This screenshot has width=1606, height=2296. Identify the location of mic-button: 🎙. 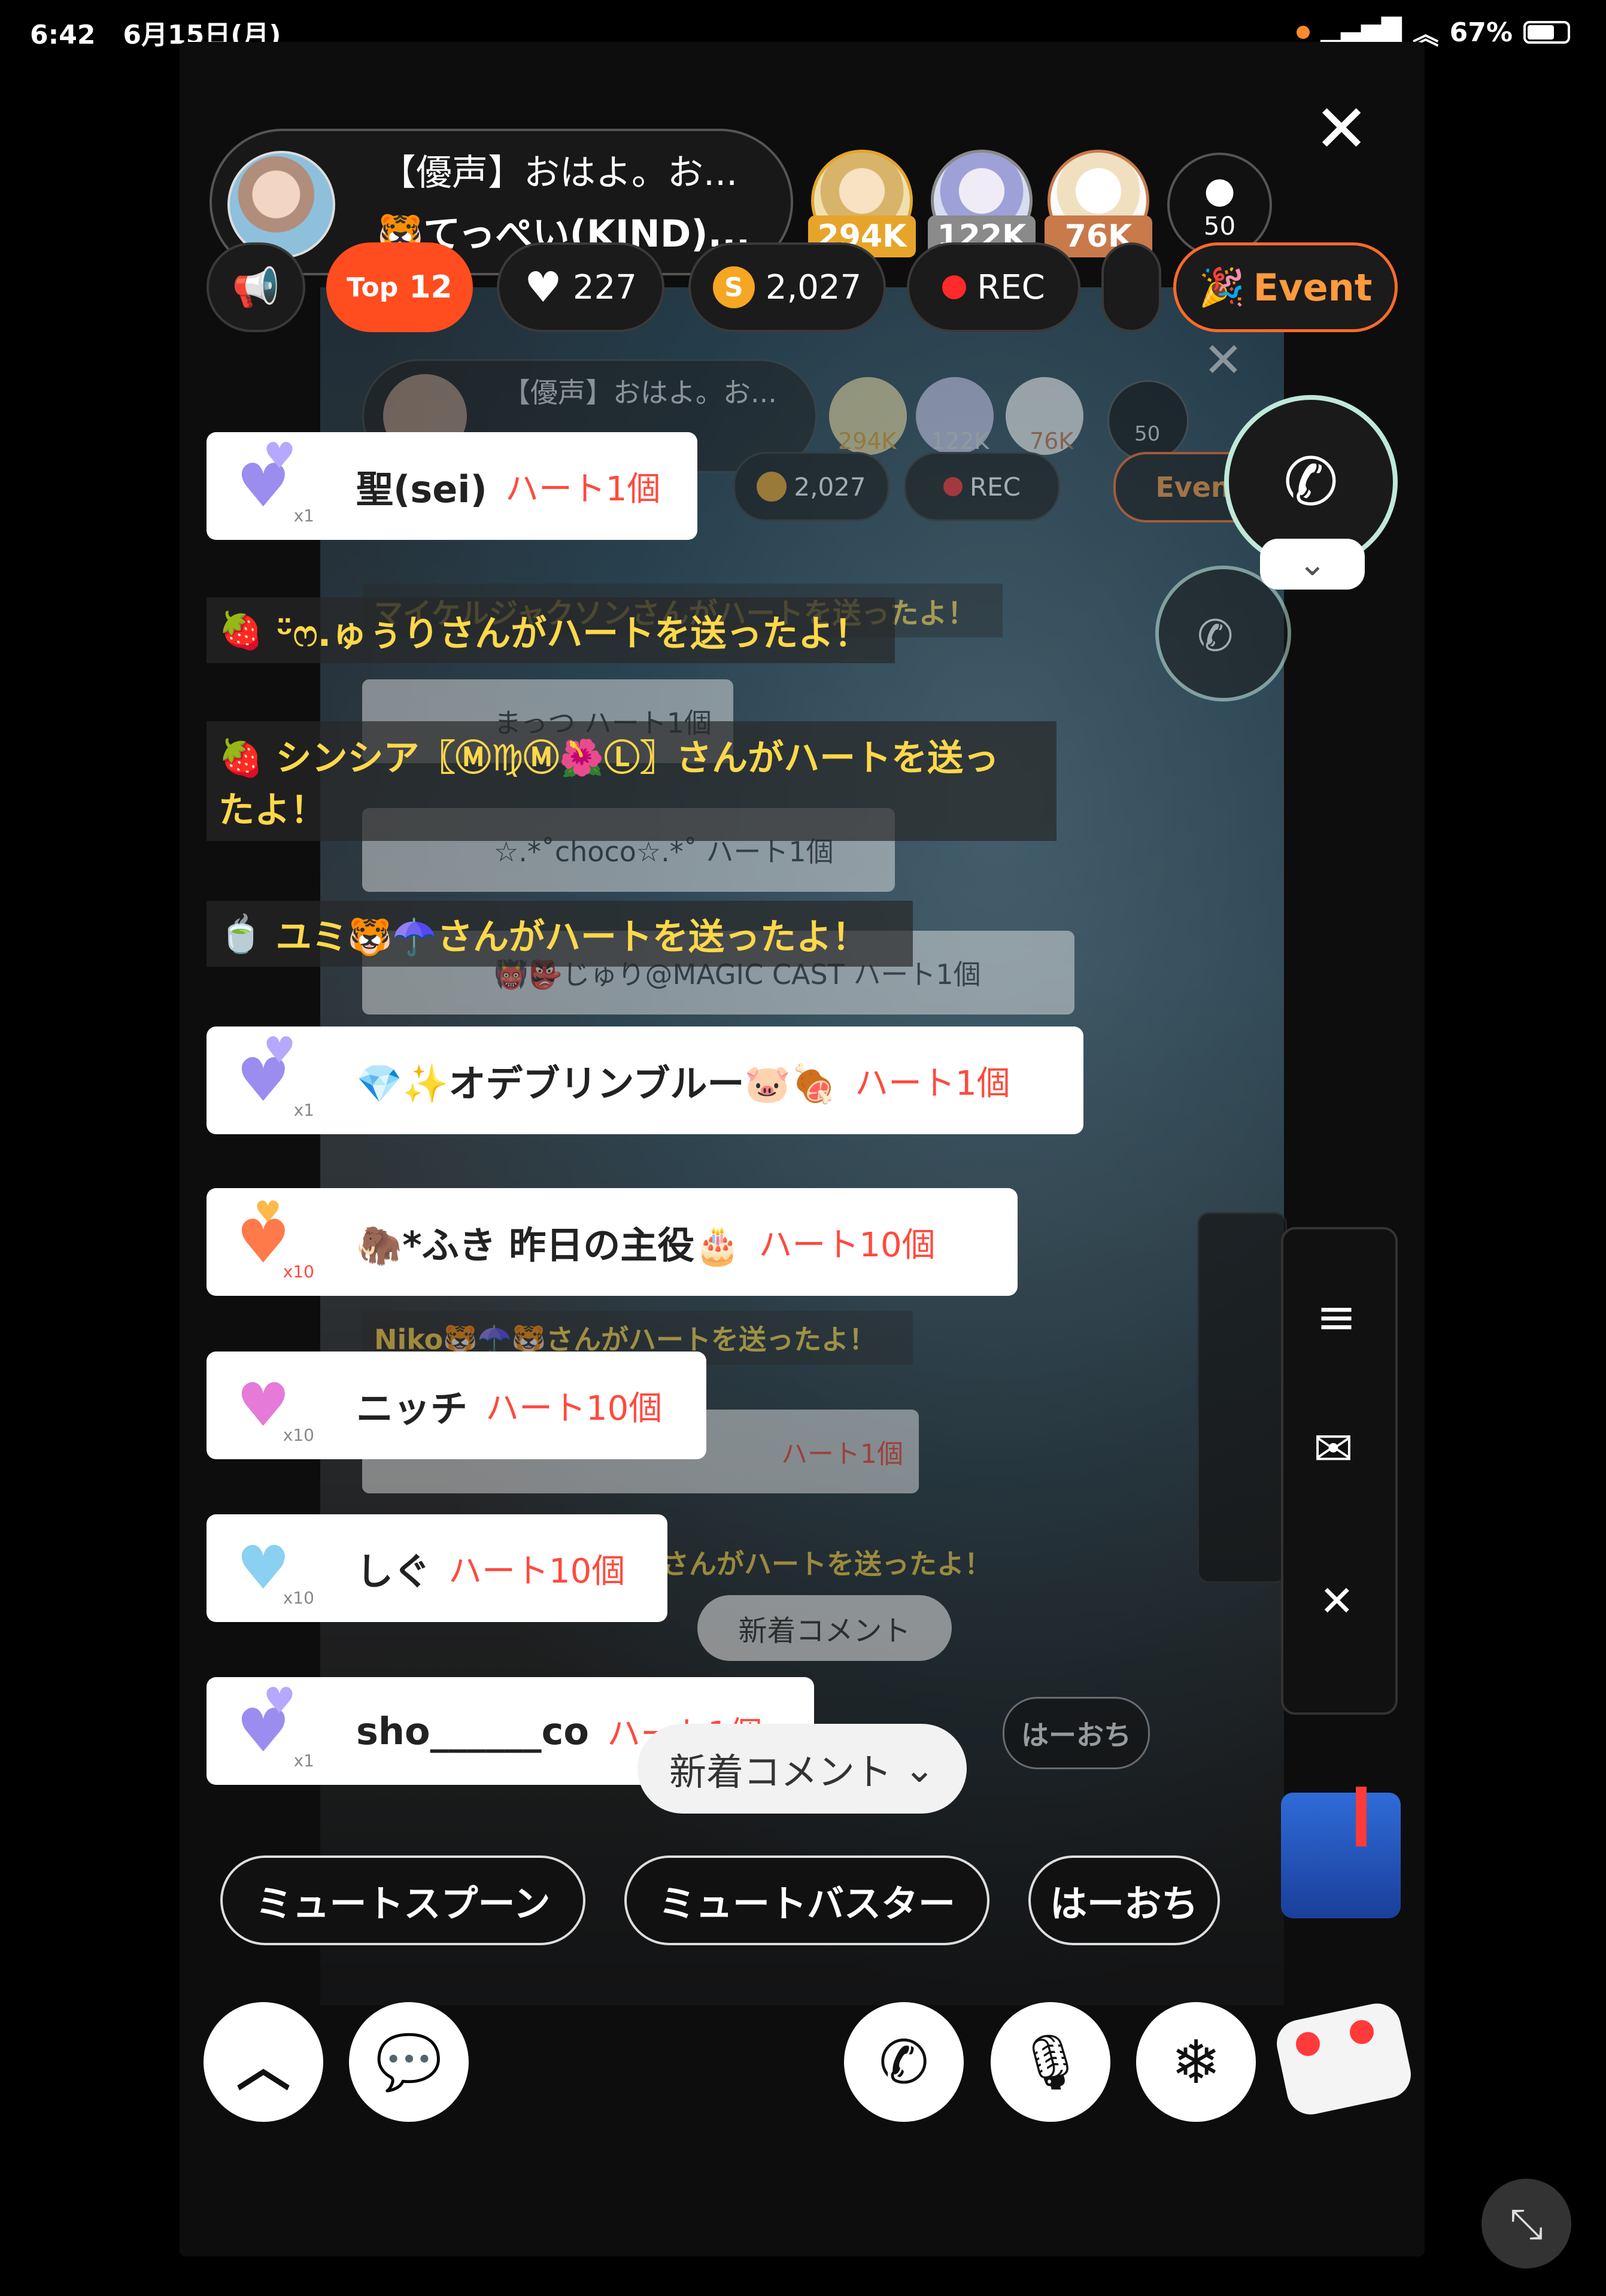
(1051, 2062).